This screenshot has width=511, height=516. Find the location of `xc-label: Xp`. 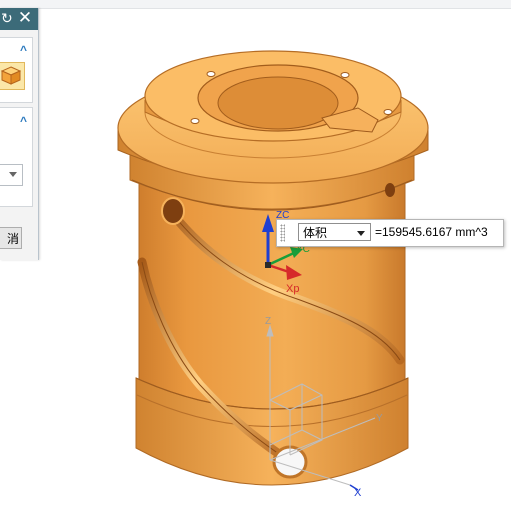

xc-label: Xp is located at coordinates (292, 289).